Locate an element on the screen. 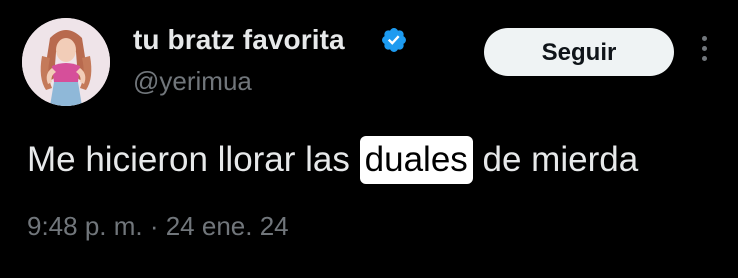 Image resolution: width=738 pixels, height=278 pixels. follow-button: Seguir is located at coordinates (579, 52).